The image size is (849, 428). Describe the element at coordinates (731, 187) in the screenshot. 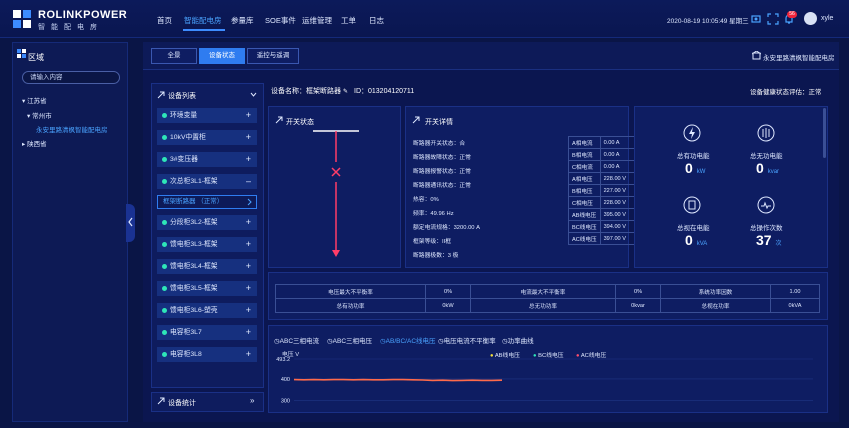

I see `energy-stats-panel` at that location.